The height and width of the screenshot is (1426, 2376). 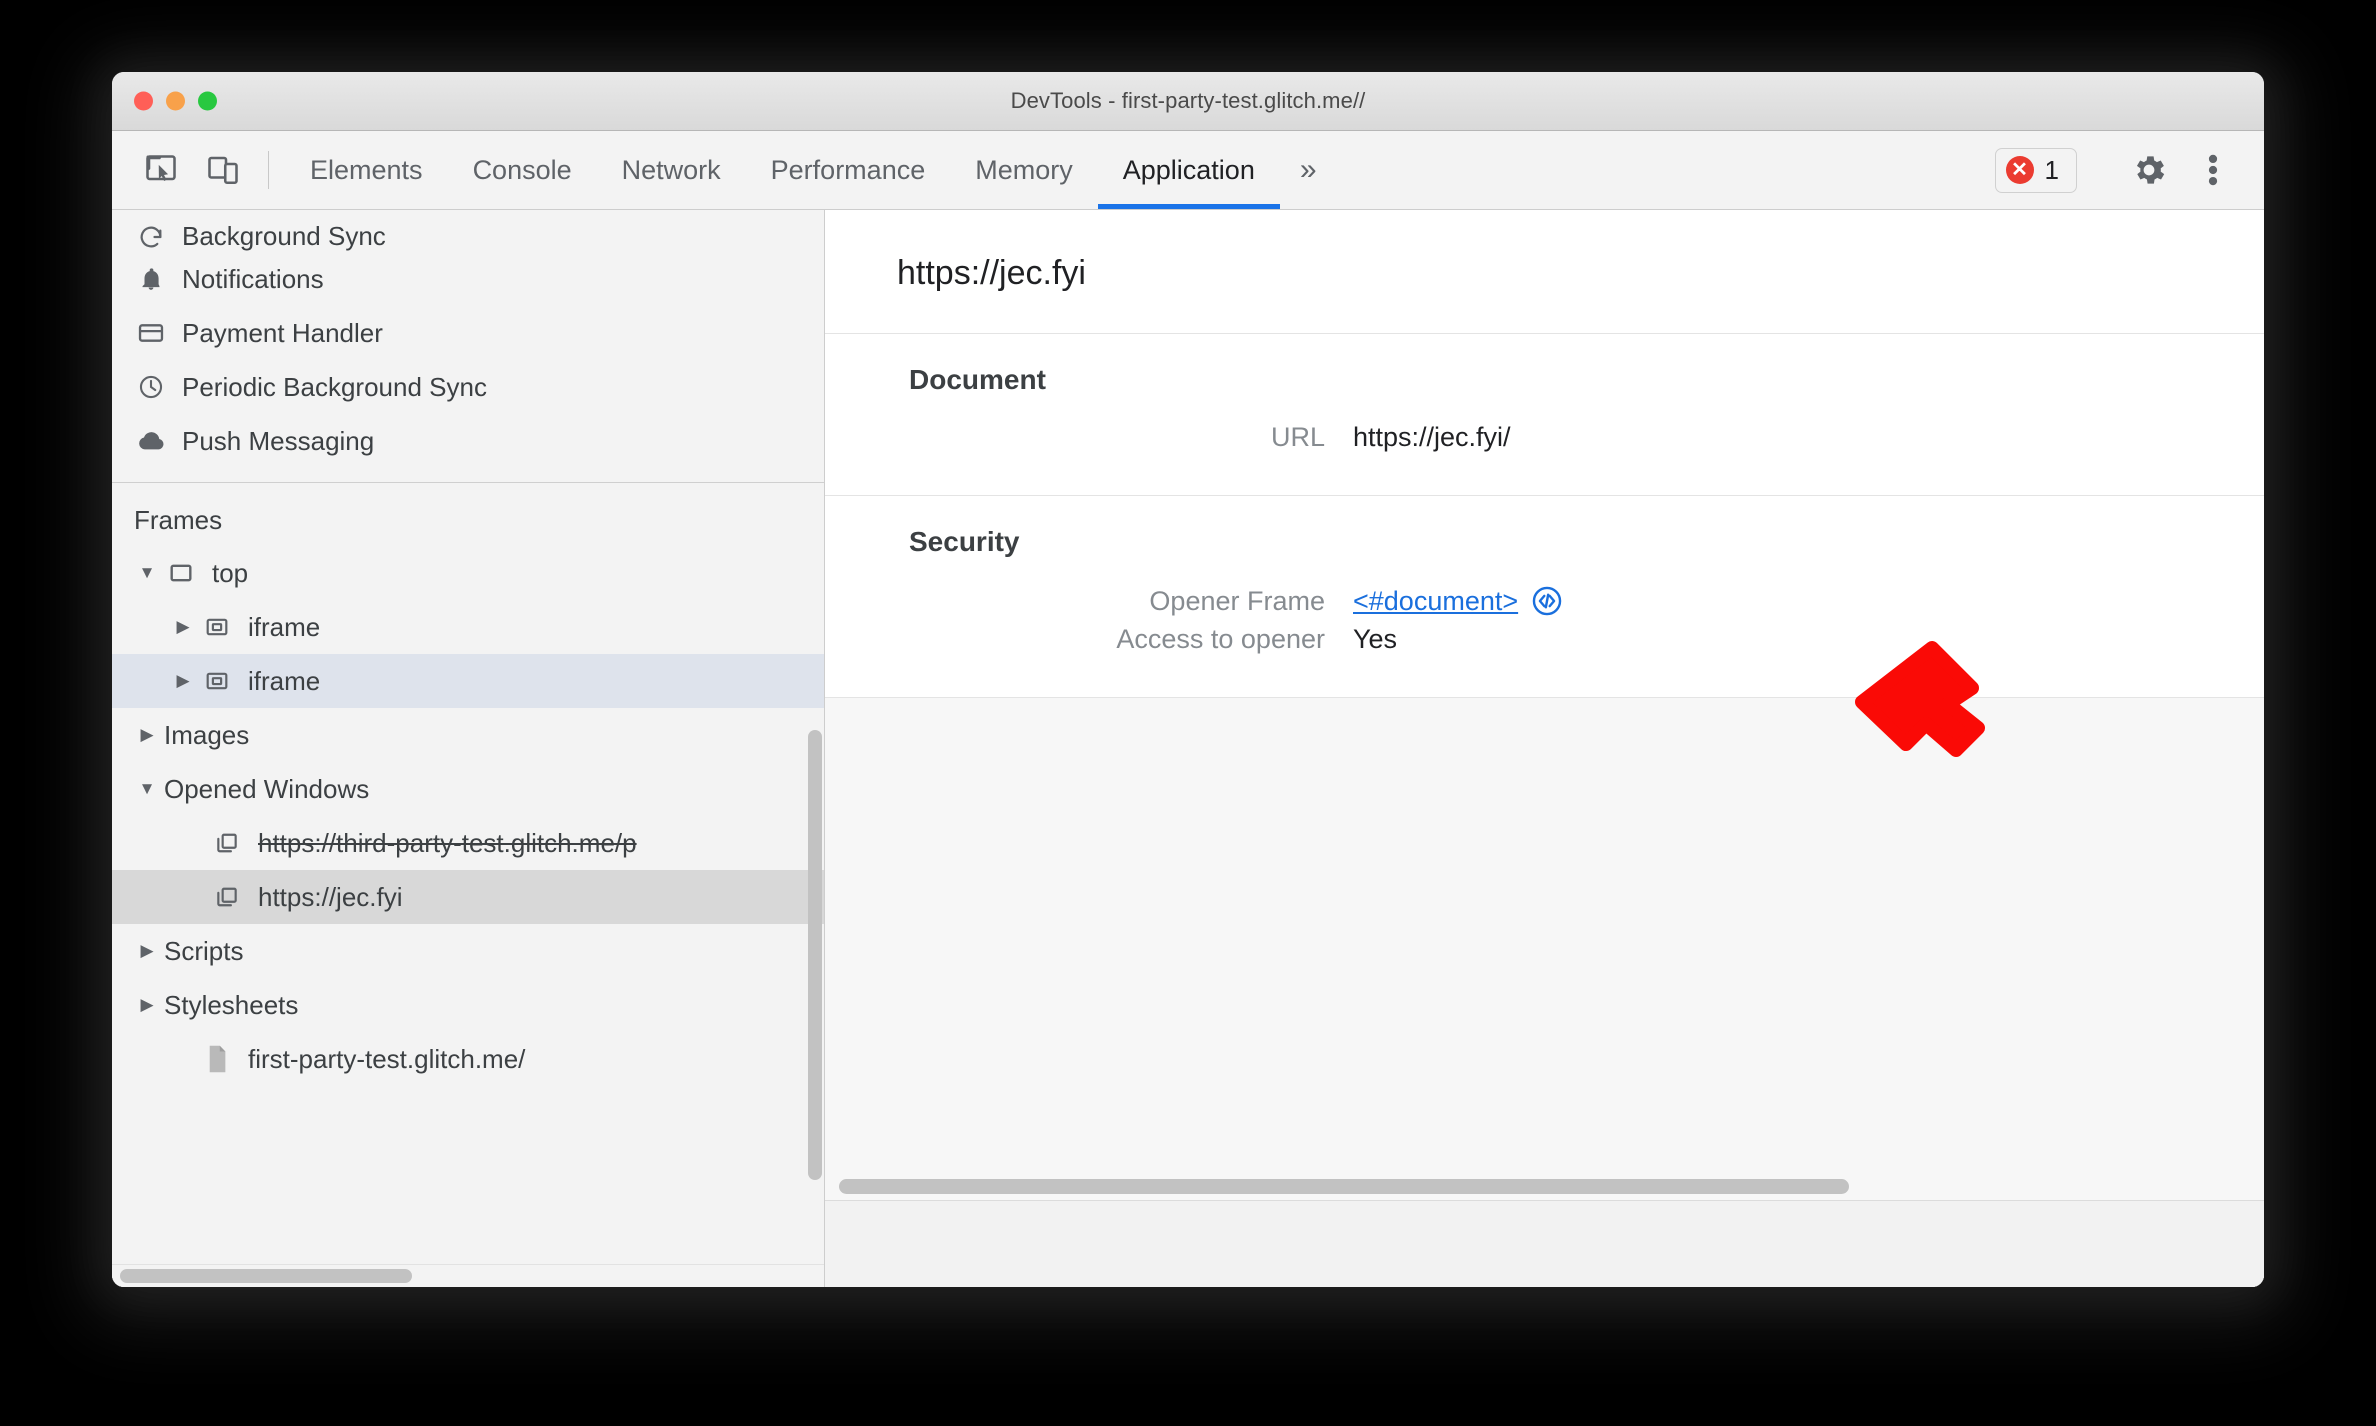 I want to click on sidebar-item-notifications: Notifications, so click(x=468, y=279).